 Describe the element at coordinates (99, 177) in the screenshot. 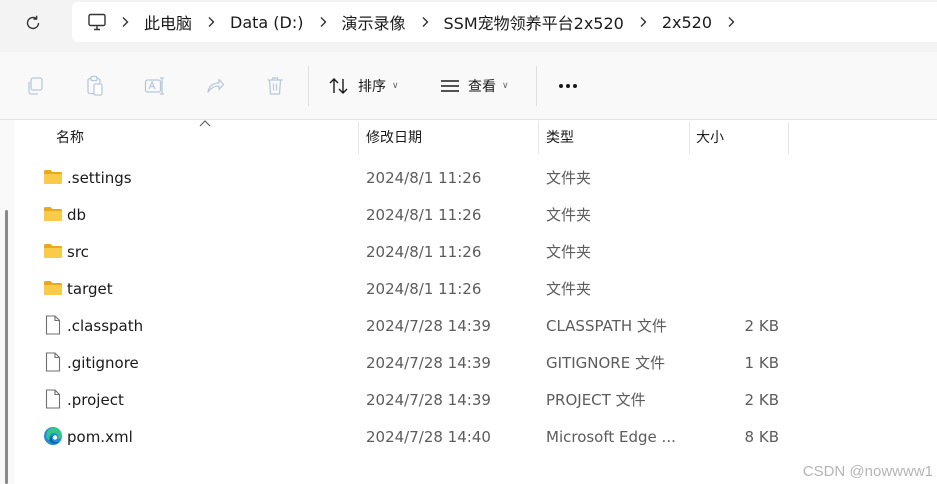

I see `file-name: .settings` at that location.